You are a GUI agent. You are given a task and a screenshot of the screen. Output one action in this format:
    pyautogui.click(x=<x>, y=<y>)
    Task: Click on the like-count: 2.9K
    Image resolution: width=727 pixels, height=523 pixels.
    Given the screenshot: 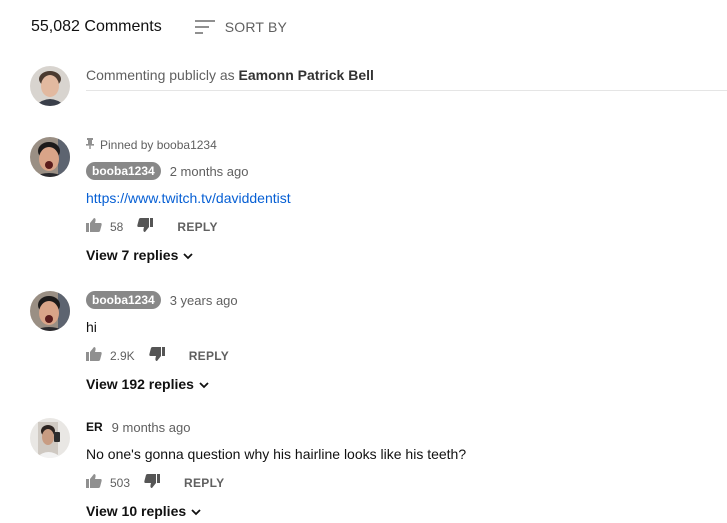 What is the action you would take?
    pyautogui.click(x=122, y=356)
    